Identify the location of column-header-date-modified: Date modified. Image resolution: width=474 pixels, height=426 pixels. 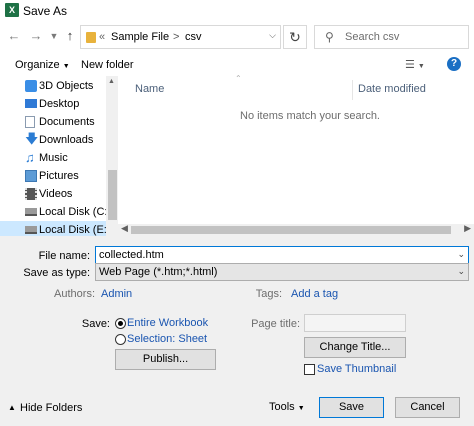
(392, 89).